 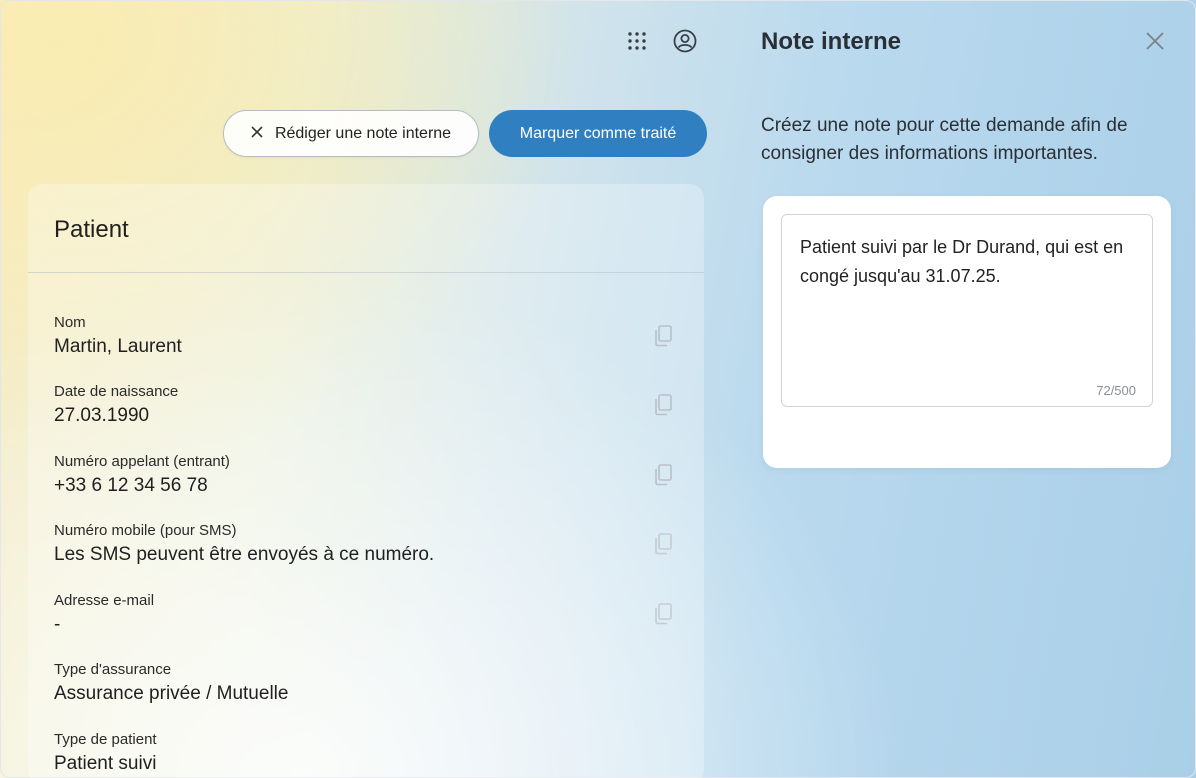 I want to click on field-label: Type d'assurance, so click(x=113, y=669).